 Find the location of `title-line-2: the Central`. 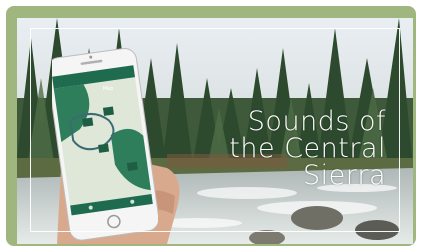

title-line-2: the Central is located at coordinates (307, 148).